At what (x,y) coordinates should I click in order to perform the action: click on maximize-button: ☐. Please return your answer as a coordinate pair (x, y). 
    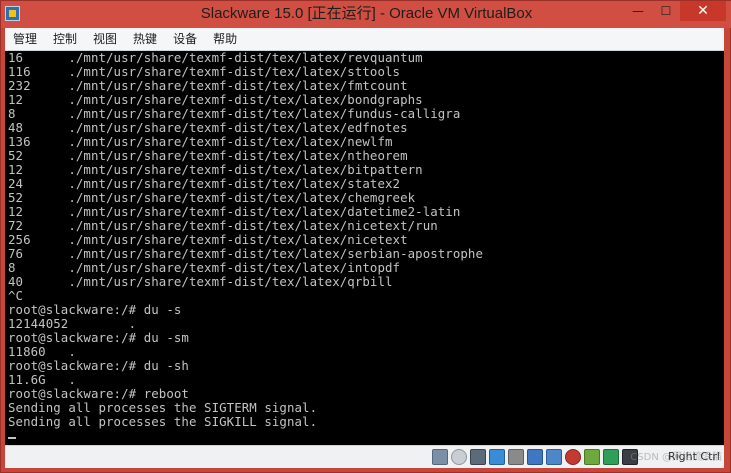
    Looking at the image, I should click on (666, 11).